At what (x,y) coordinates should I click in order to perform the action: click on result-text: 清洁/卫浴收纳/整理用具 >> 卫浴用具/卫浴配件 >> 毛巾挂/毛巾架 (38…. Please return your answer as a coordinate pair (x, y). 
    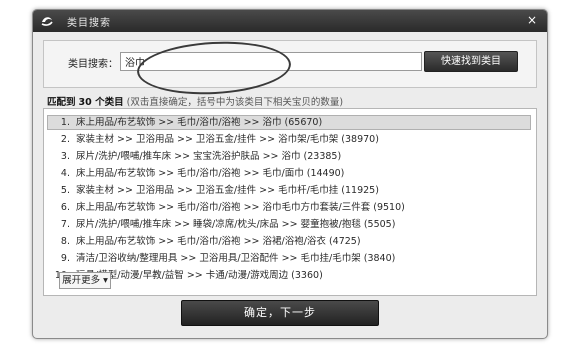
    Looking at the image, I should click on (236, 258).